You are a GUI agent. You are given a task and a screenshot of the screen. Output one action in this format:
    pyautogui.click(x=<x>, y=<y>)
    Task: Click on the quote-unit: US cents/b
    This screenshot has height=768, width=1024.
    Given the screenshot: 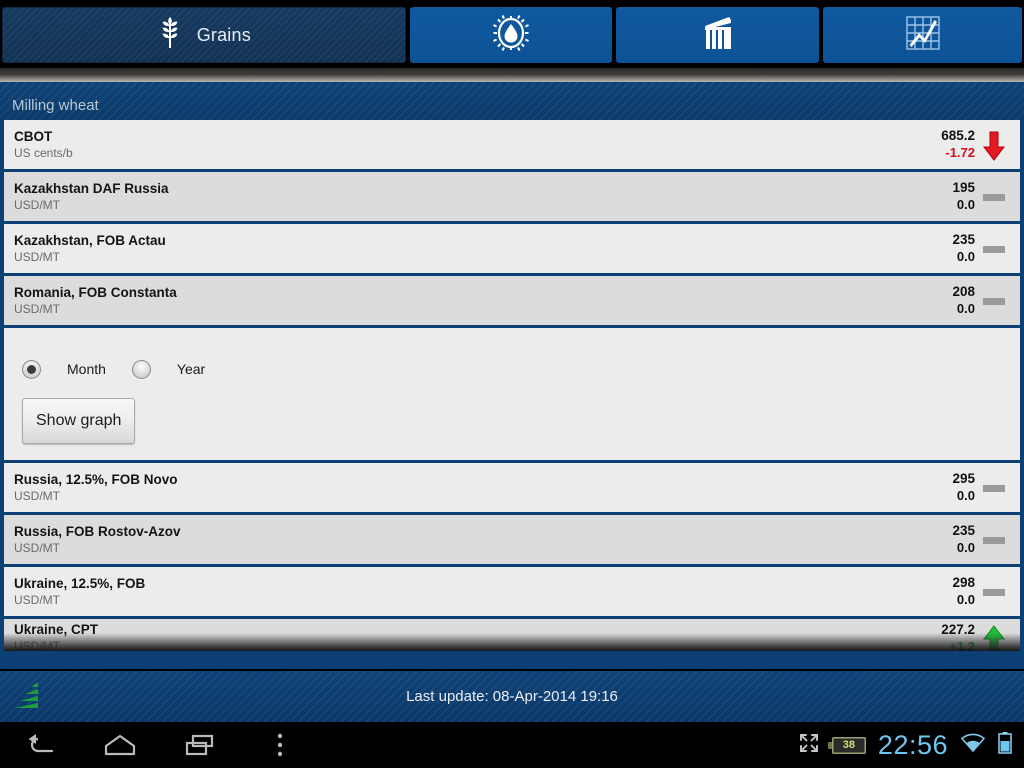 What is the action you would take?
    pyautogui.click(x=43, y=152)
    